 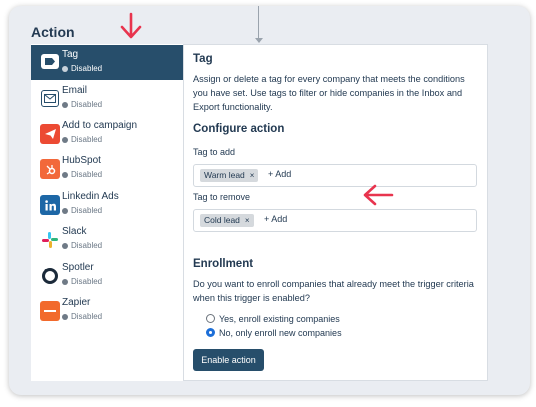 I want to click on tag-to-add-label: Tag to add, so click(x=214, y=152).